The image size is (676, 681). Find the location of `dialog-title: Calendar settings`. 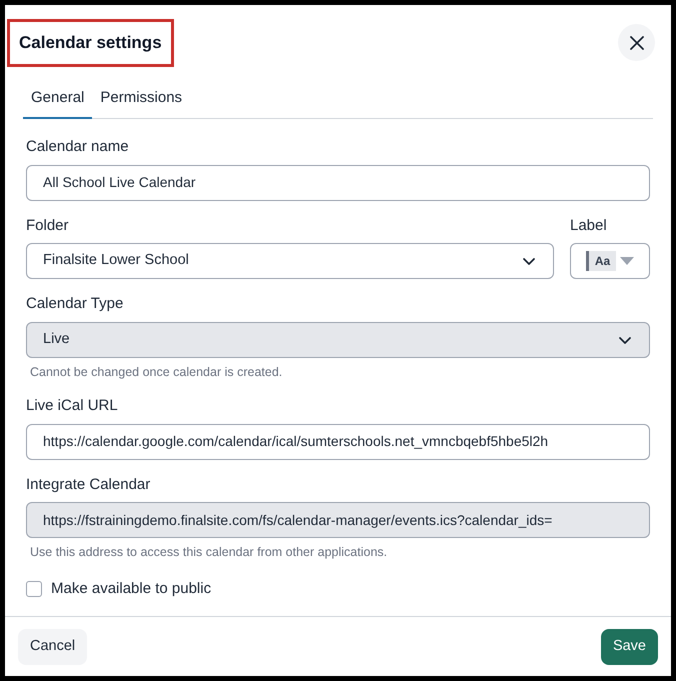

dialog-title: Calendar settings is located at coordinates (90, 42).